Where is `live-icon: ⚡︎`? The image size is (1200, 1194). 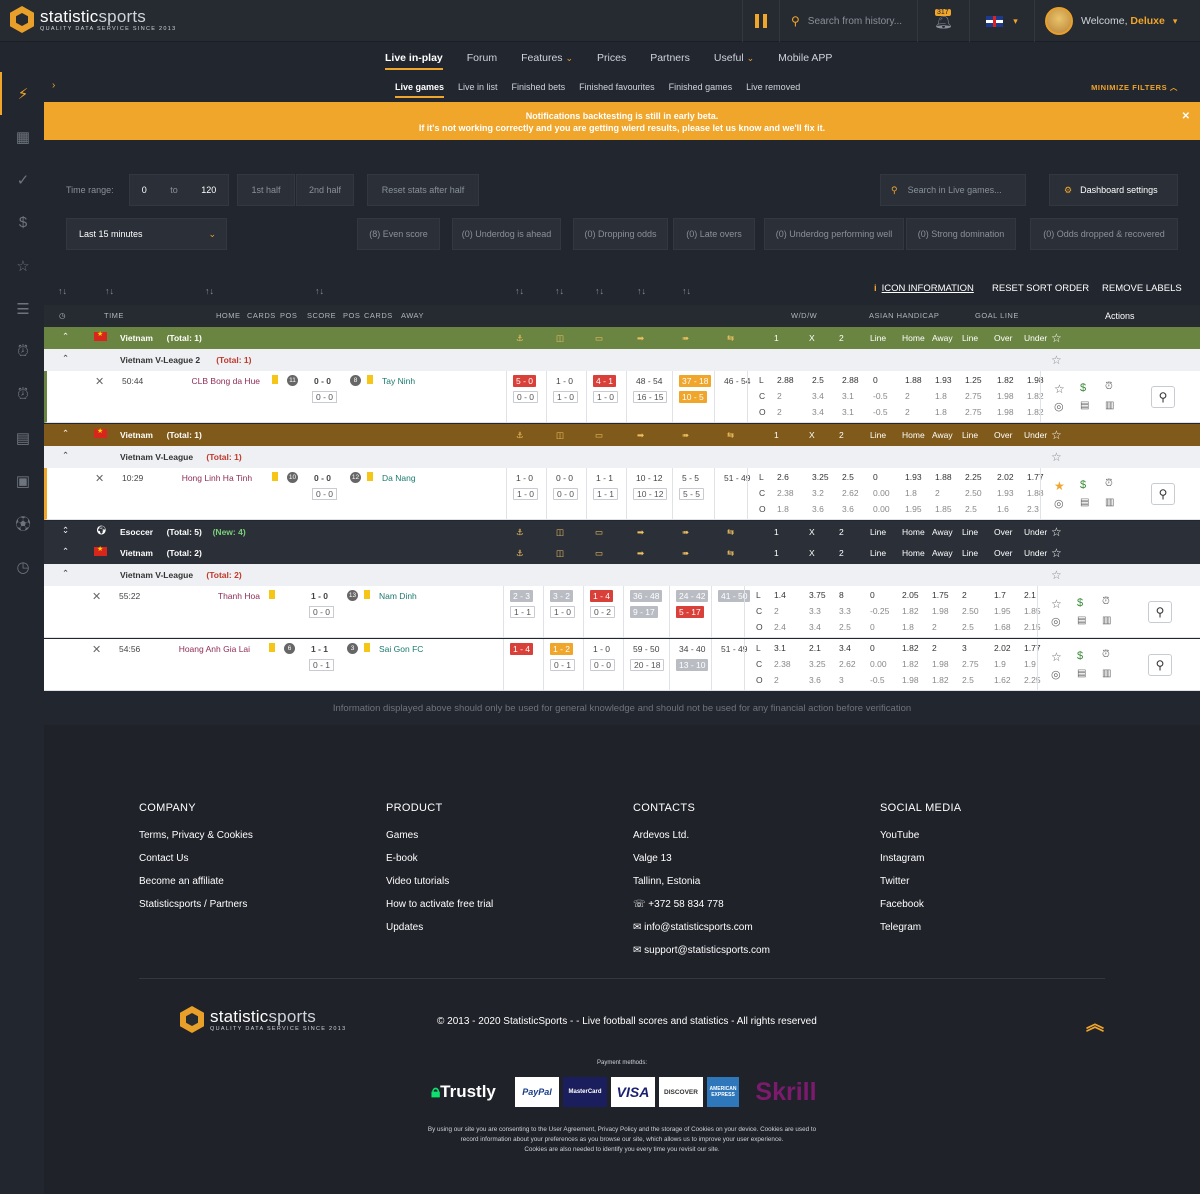
live-icon: ⚡︎ is located at coordinates (22, 93).